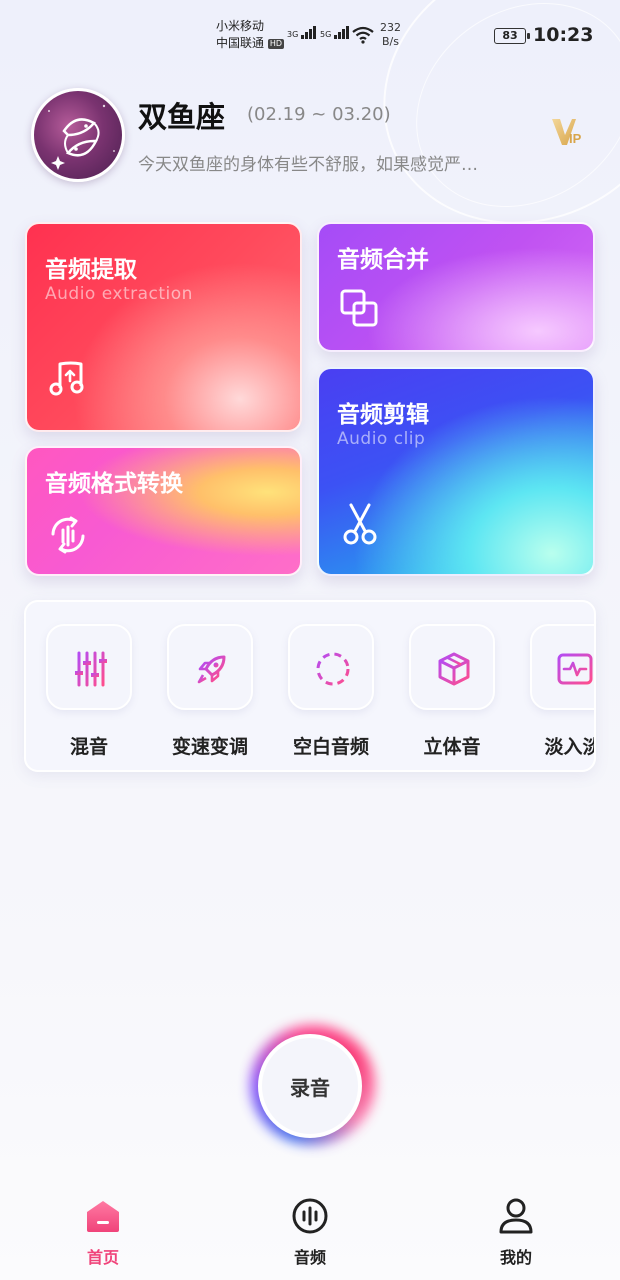 This screenshot has width=620, height=1280. What do you see at coordinates (456, 287) in the screenshot?
I see `audio-merge-card: 音频合并` at bounding box center [456, 287].